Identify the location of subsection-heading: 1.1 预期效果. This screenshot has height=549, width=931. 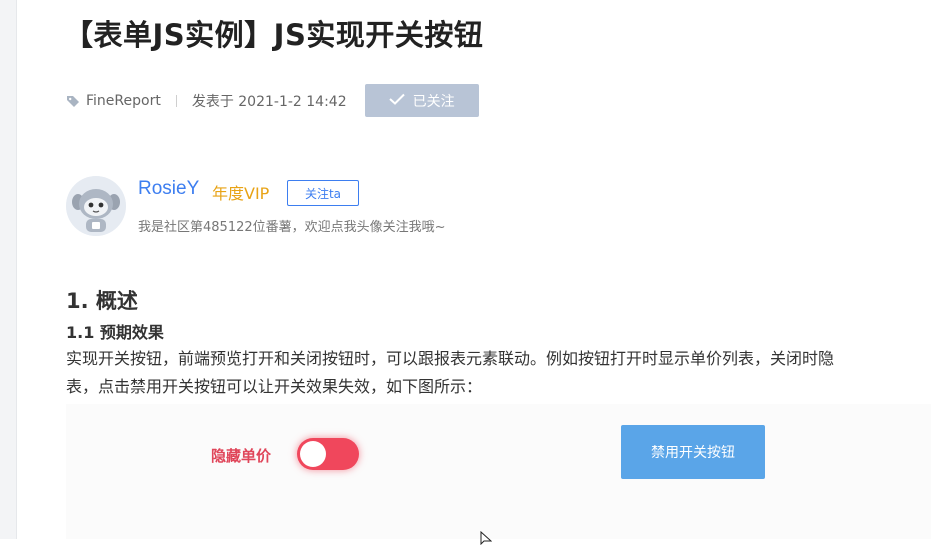
(115, 332).